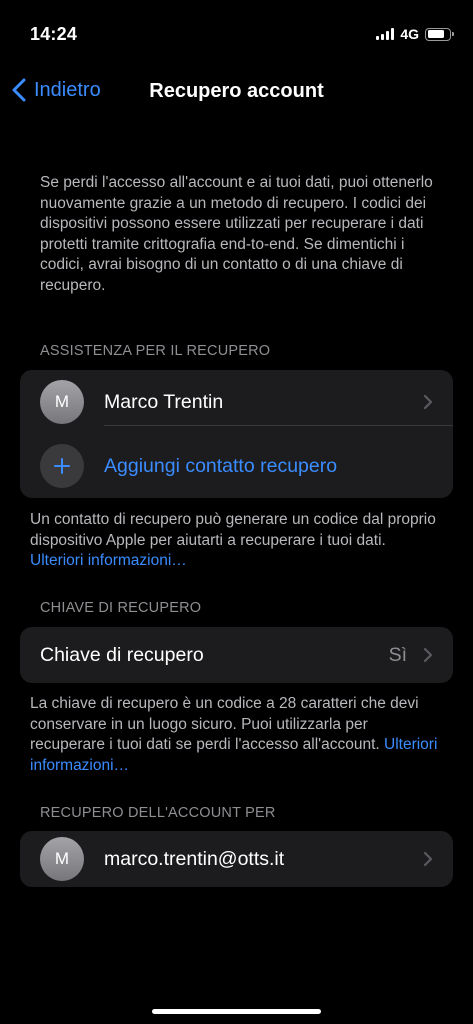  I want to click on plus-icon, so click(62, 466).